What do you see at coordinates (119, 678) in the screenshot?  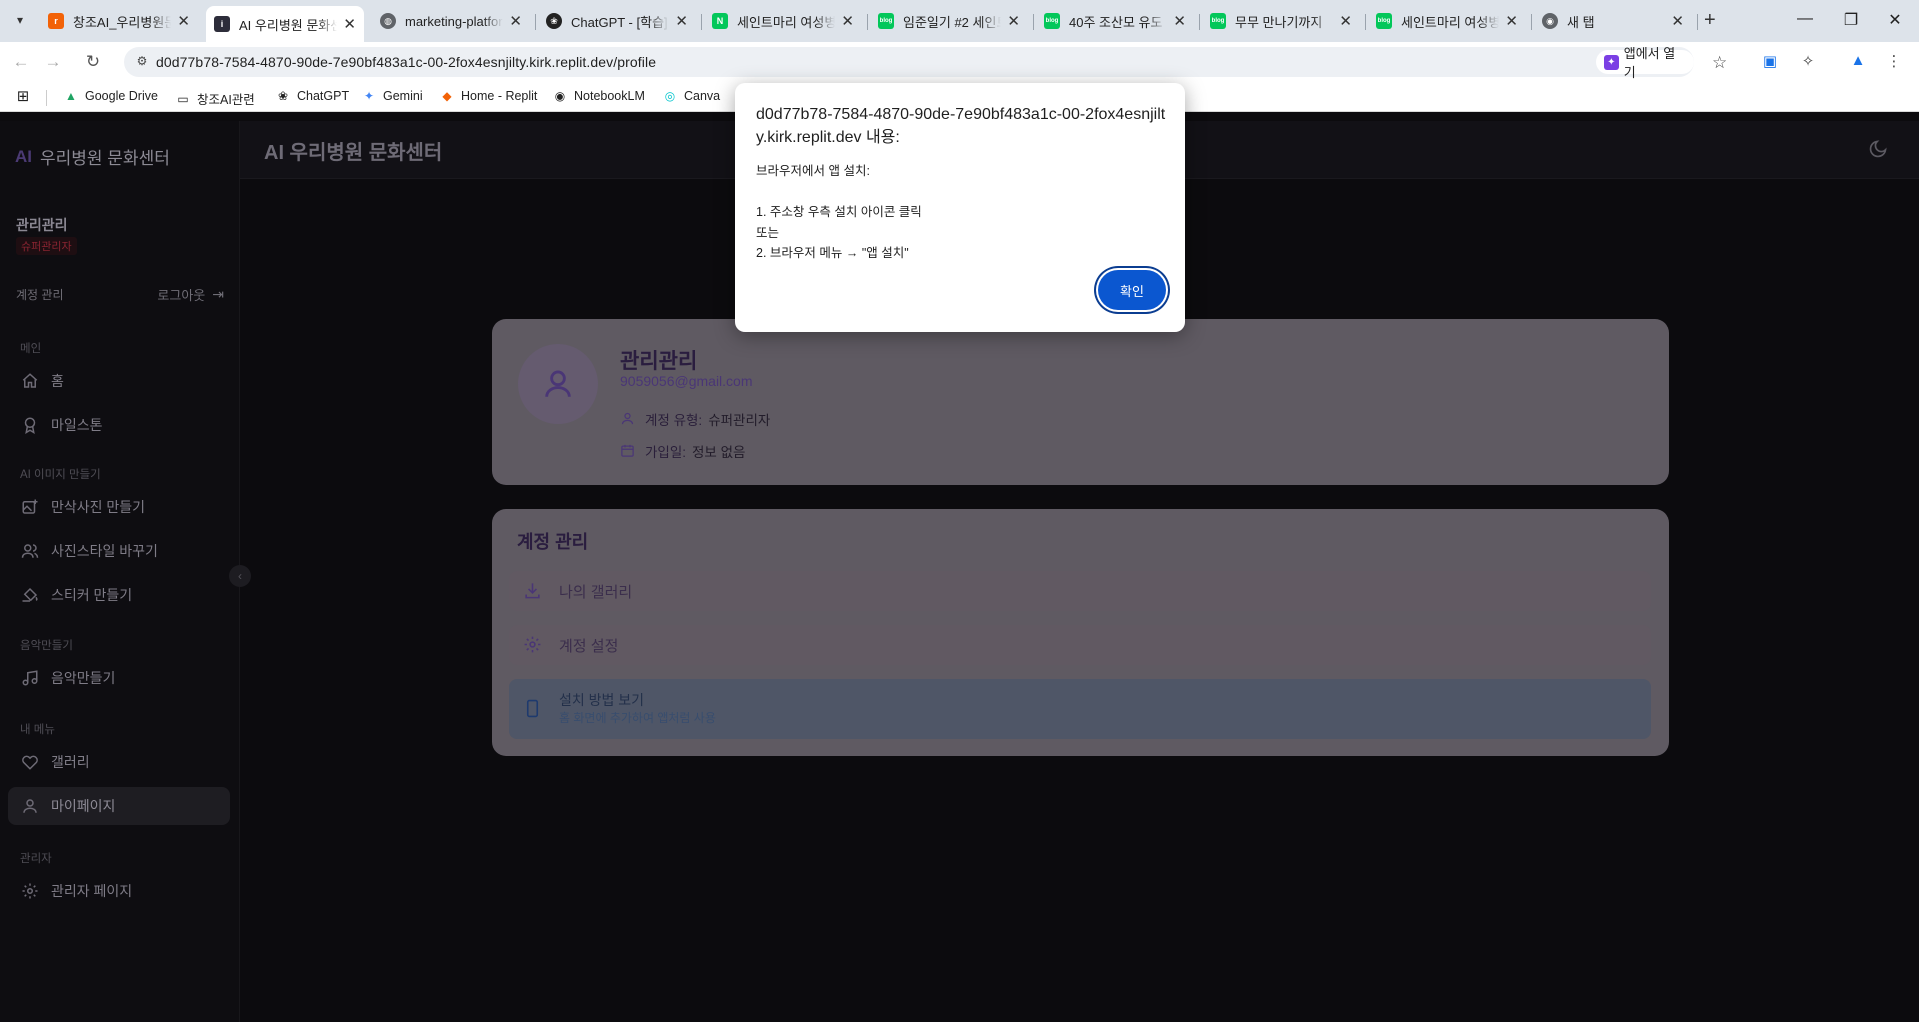 I see `sidebar-item-music: 음악만들기` at bounding box center [119, 678].